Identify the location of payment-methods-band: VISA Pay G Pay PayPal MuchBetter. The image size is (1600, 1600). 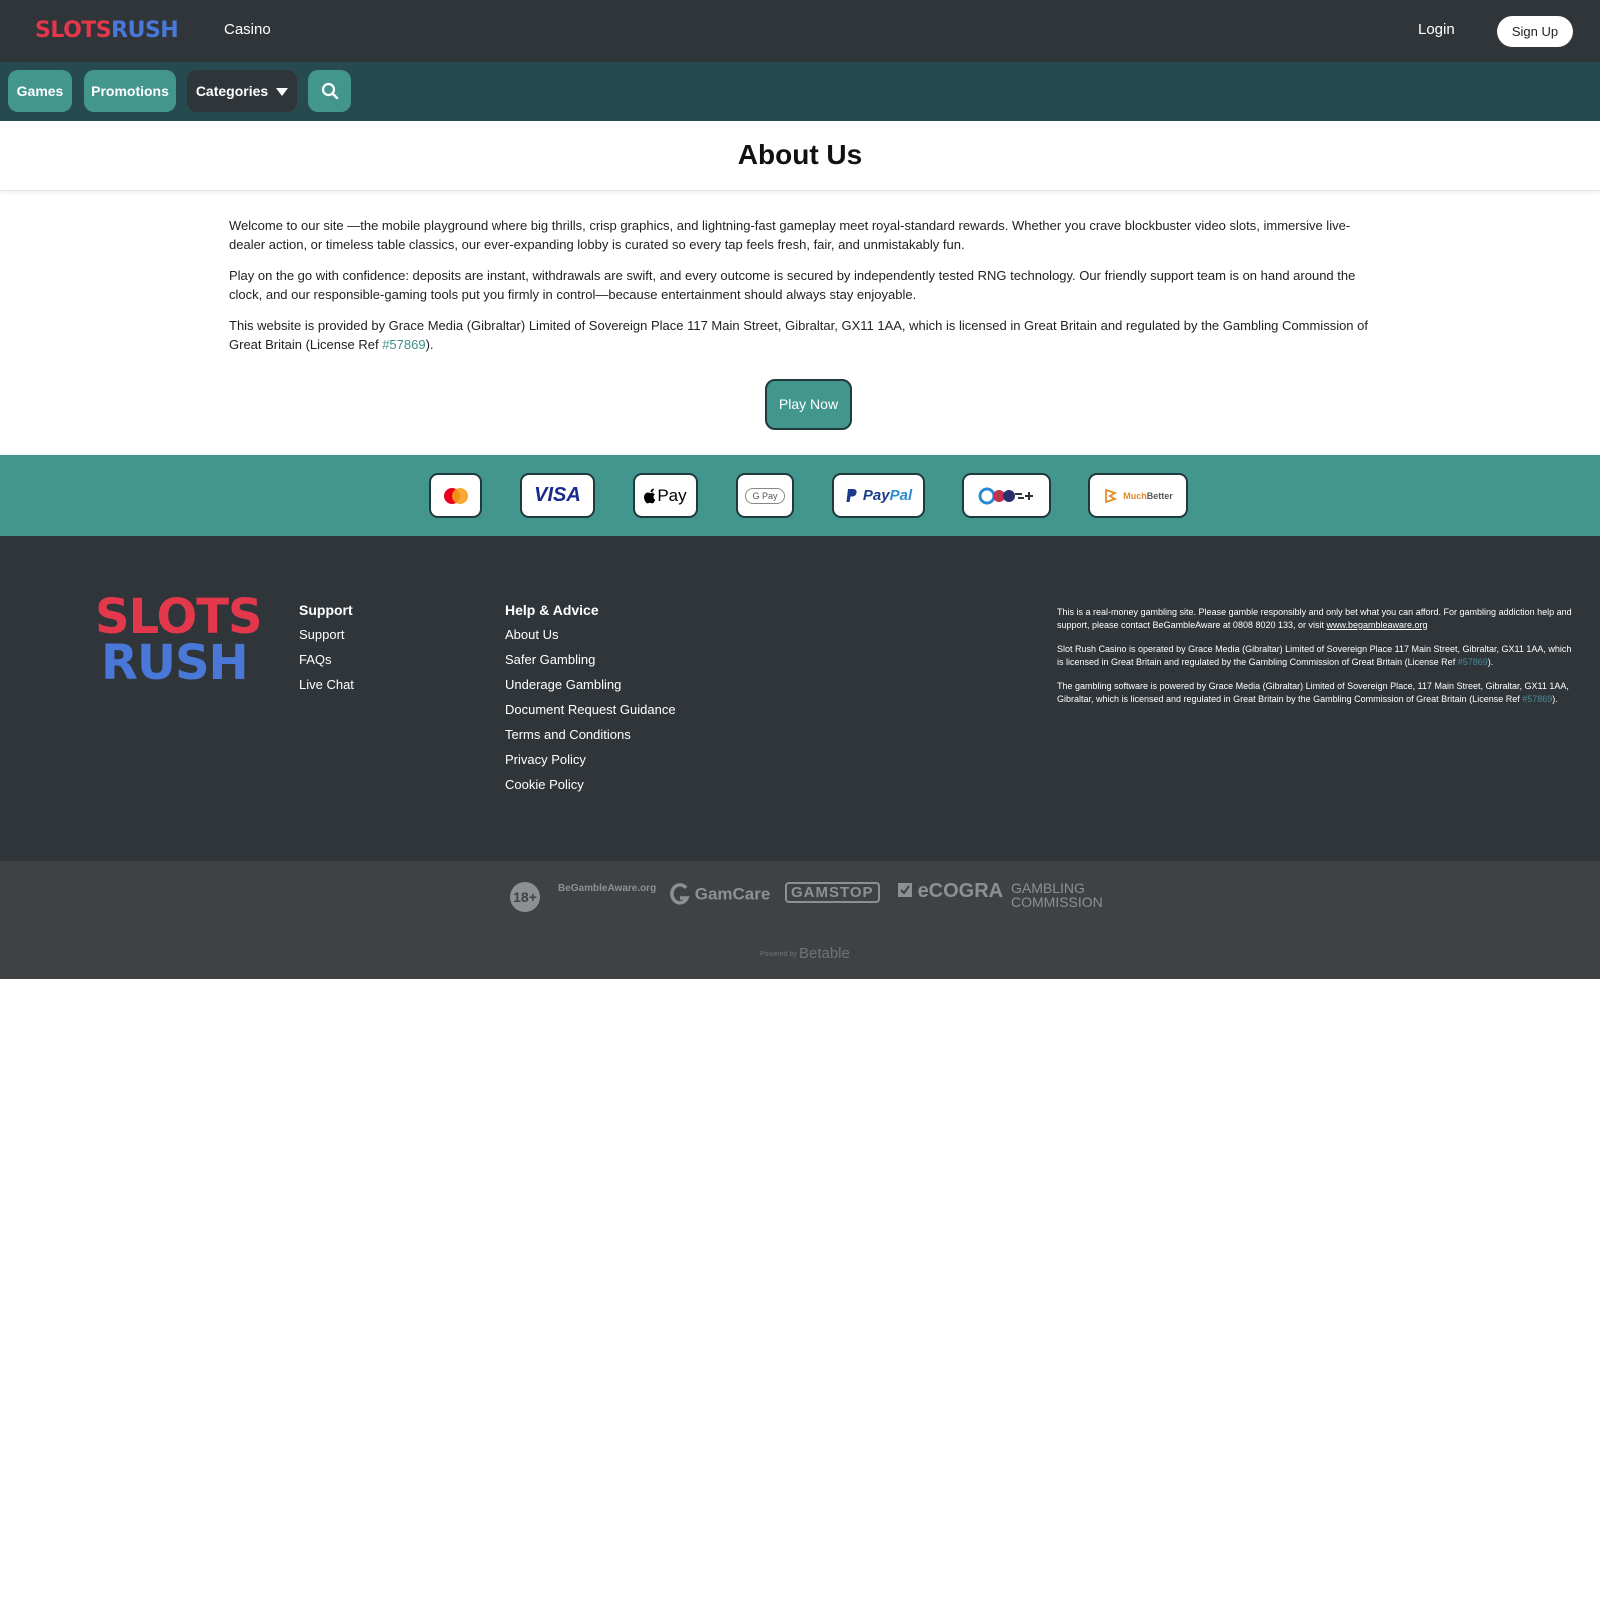
(800, 495).